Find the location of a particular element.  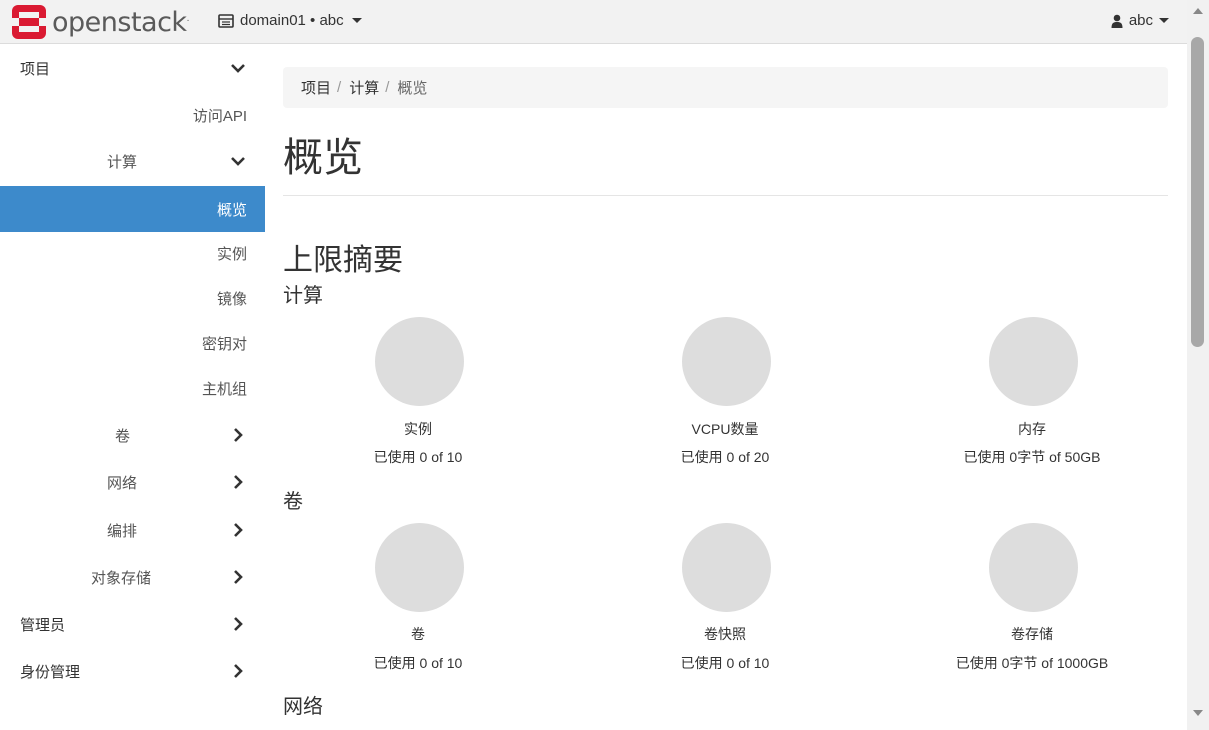

pie-chart-instances is located at coordinates (419, 361).